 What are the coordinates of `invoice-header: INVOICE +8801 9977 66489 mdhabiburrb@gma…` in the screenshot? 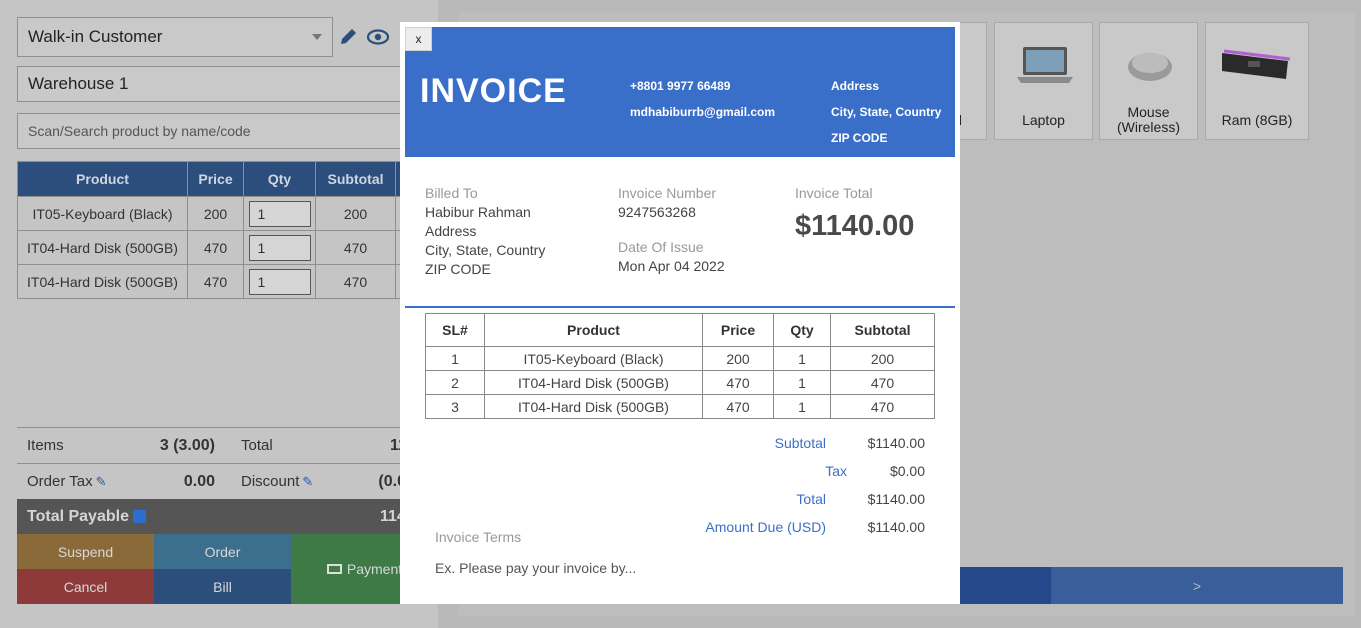 It's located at (680, 92).